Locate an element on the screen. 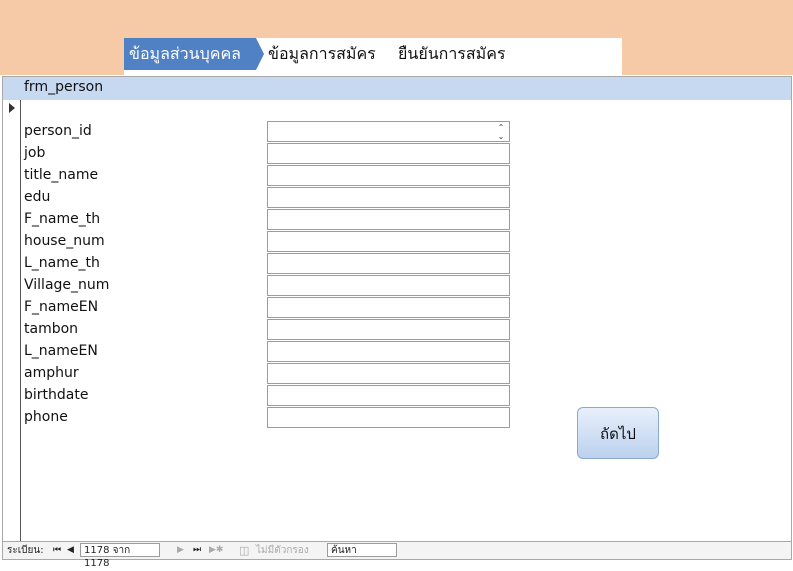 This screenshot has height=571, width=793. last-record-icon: ⏭ is located at coordinates (197, 550).